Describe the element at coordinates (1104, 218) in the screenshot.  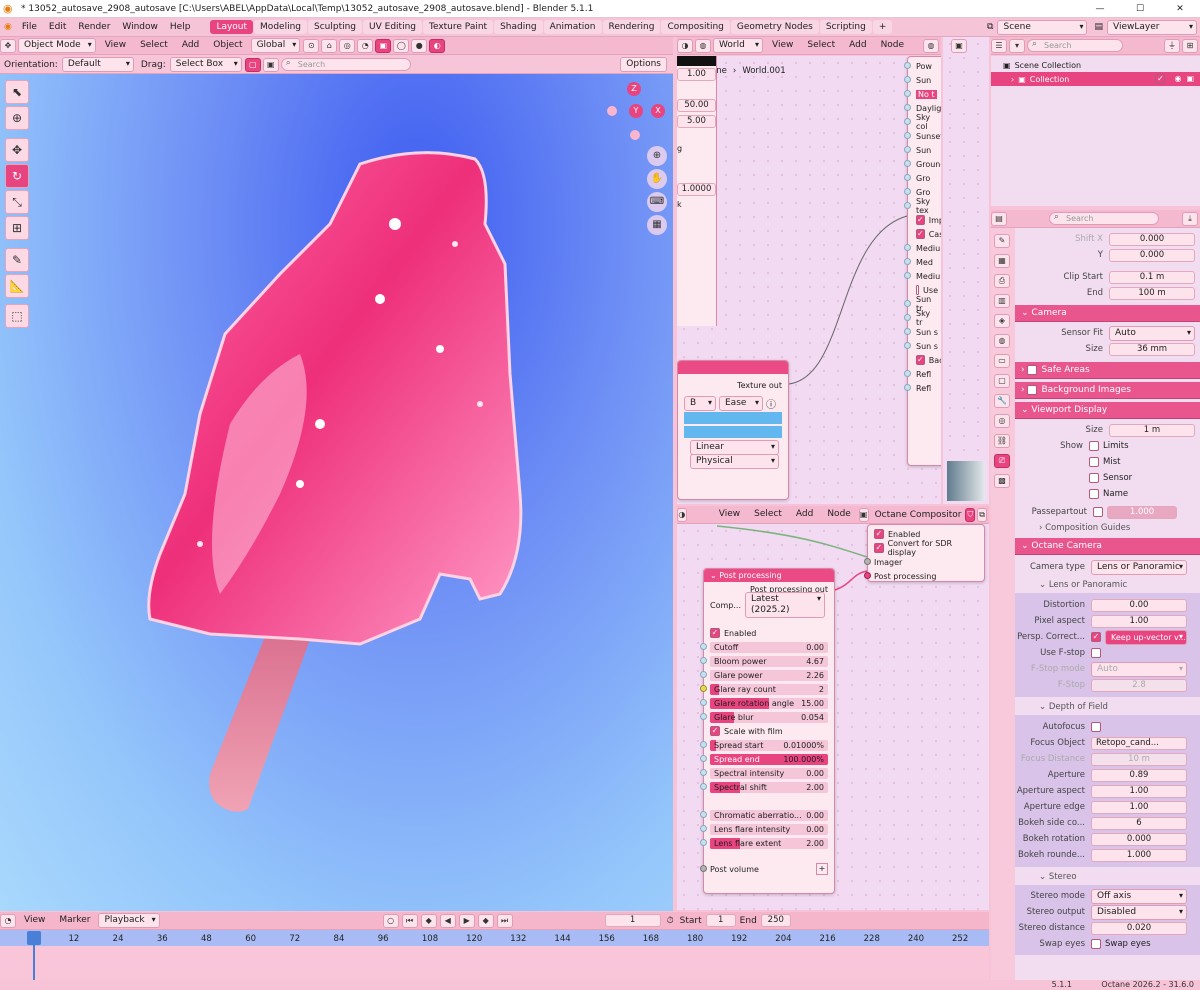
I see `properties-search: Search` at that location.